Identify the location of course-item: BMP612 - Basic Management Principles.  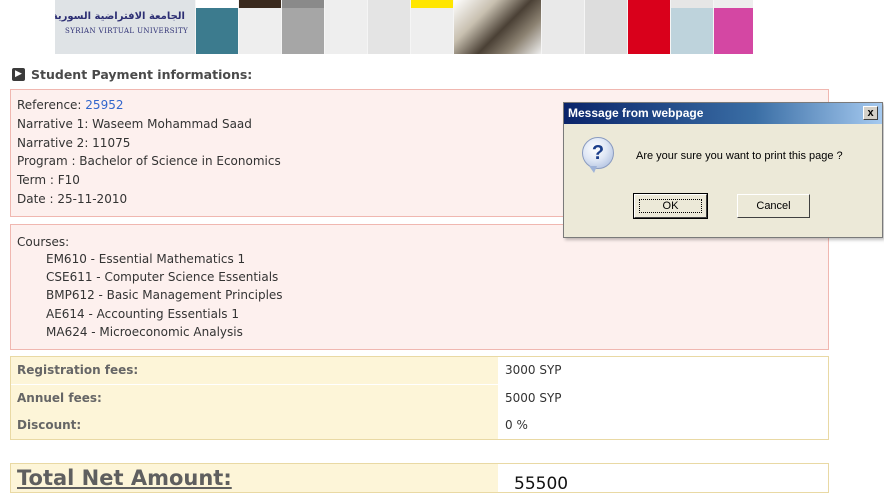
(164, 295).